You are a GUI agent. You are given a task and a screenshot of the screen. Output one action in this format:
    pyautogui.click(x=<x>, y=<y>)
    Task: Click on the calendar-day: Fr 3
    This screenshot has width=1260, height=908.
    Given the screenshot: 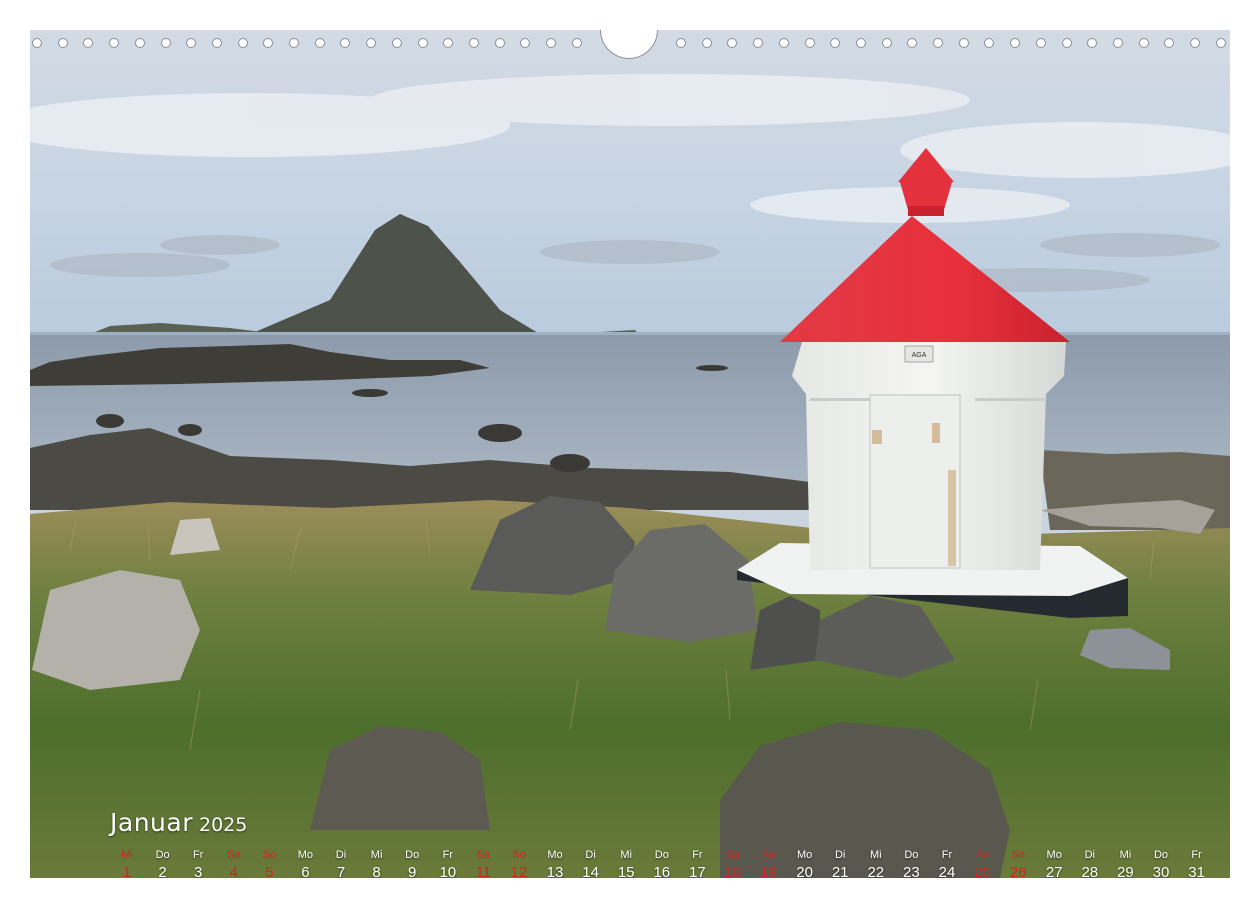 What is the action you would take?
    pyautogui.click(x=198, y=863)
    